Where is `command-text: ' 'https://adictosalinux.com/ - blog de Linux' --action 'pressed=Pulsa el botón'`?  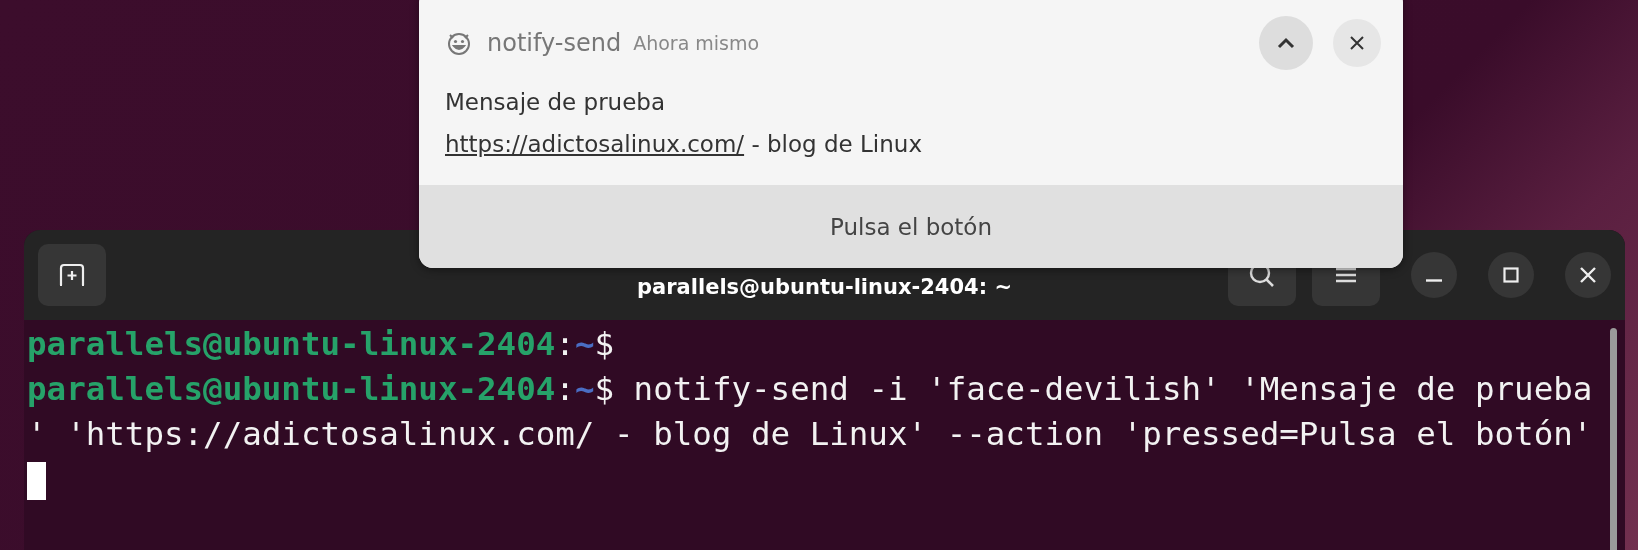
command-text: ' 'https://adictosalinux.com/ - blog de Linux' --action 'pressed=Pulsa el botón' is located at coordinates (810, 434).